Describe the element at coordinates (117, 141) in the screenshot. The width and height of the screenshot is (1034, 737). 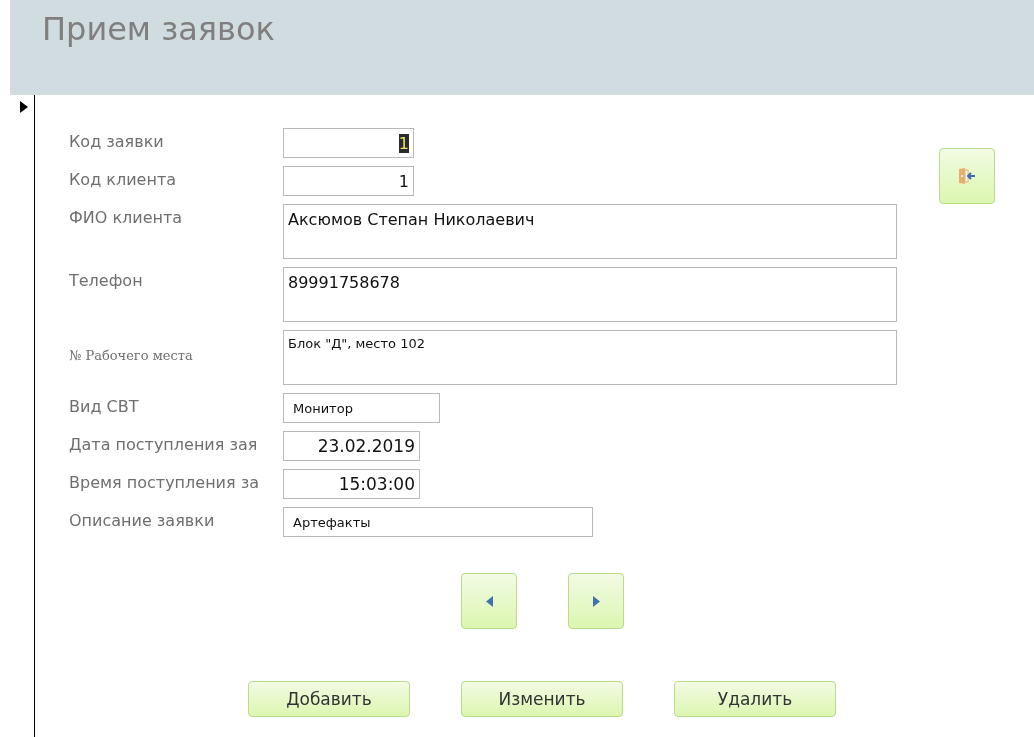
I see `field-label: Код заявки` at that location.